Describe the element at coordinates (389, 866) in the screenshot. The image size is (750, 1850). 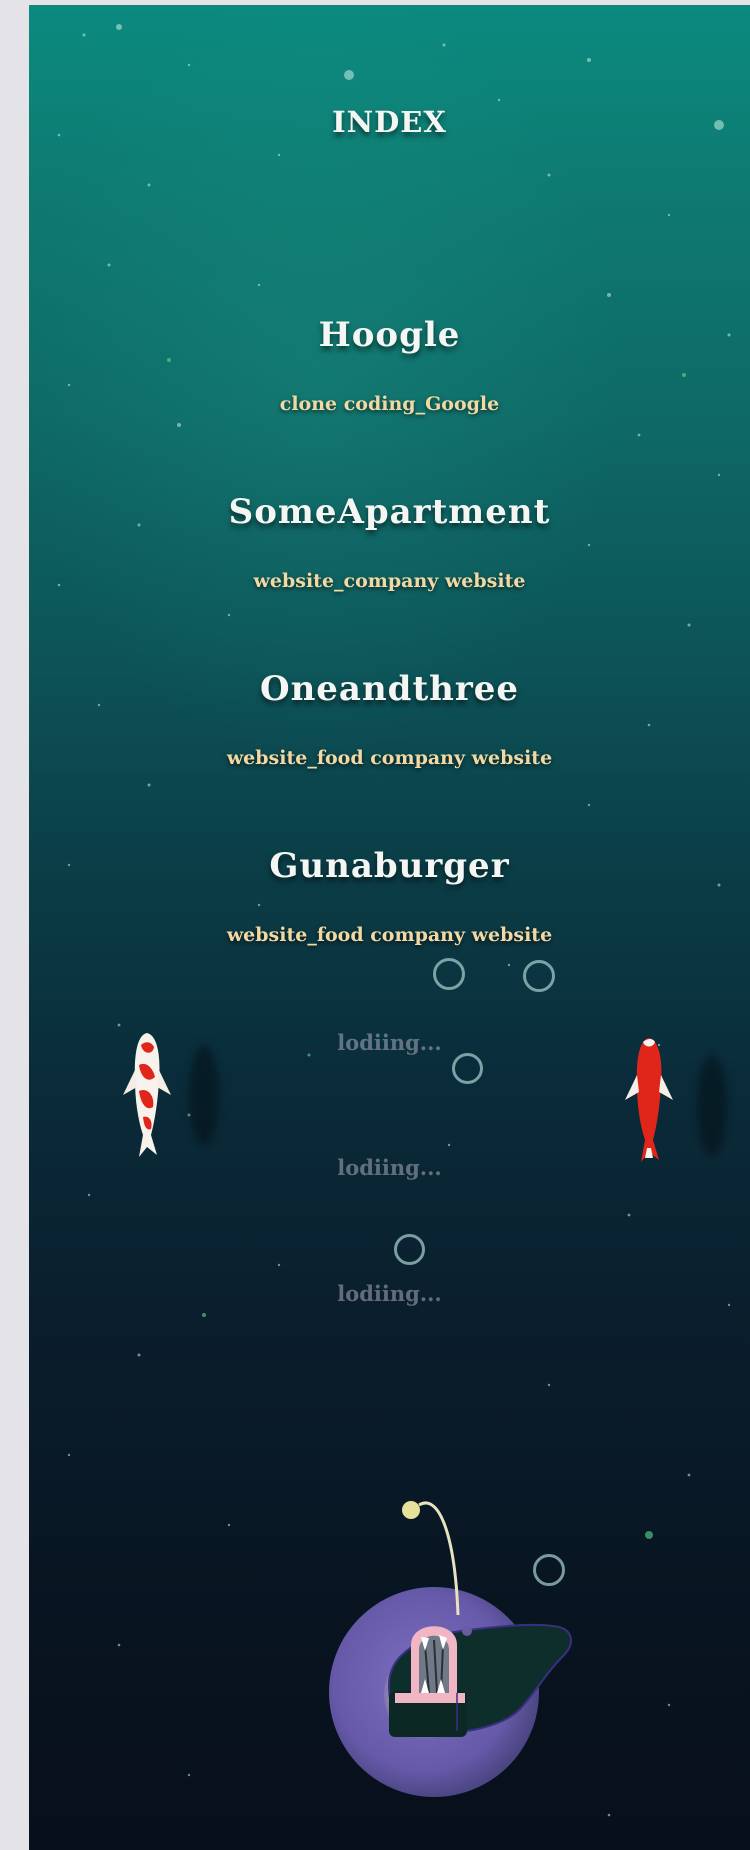
I see `project-title-gunaburger: Gunaburger` at that location.